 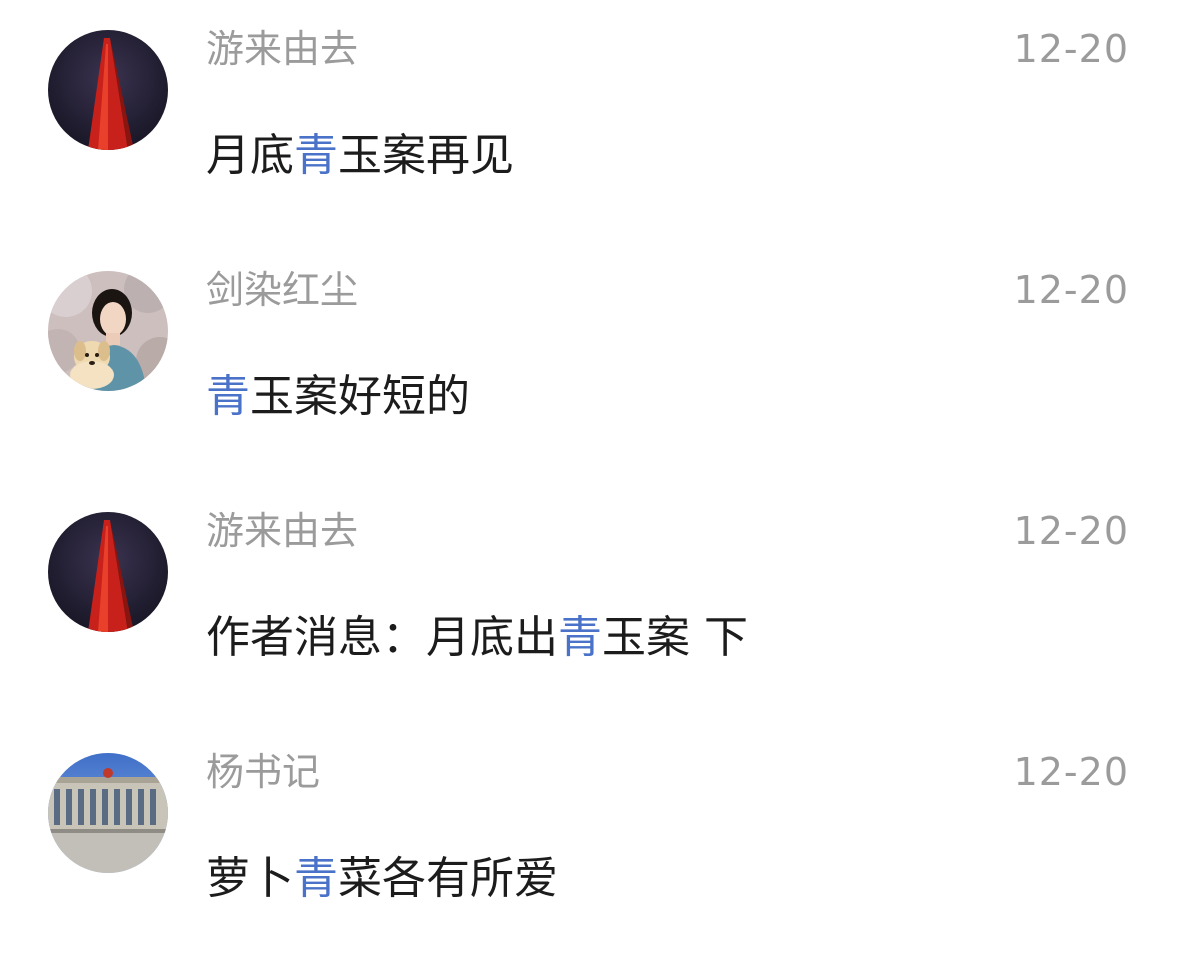 What do you see at coordinates (448, 878) in the screenshot?
I see `comment-text-after: 菜各有所爱` at bounding box center [448, 878].